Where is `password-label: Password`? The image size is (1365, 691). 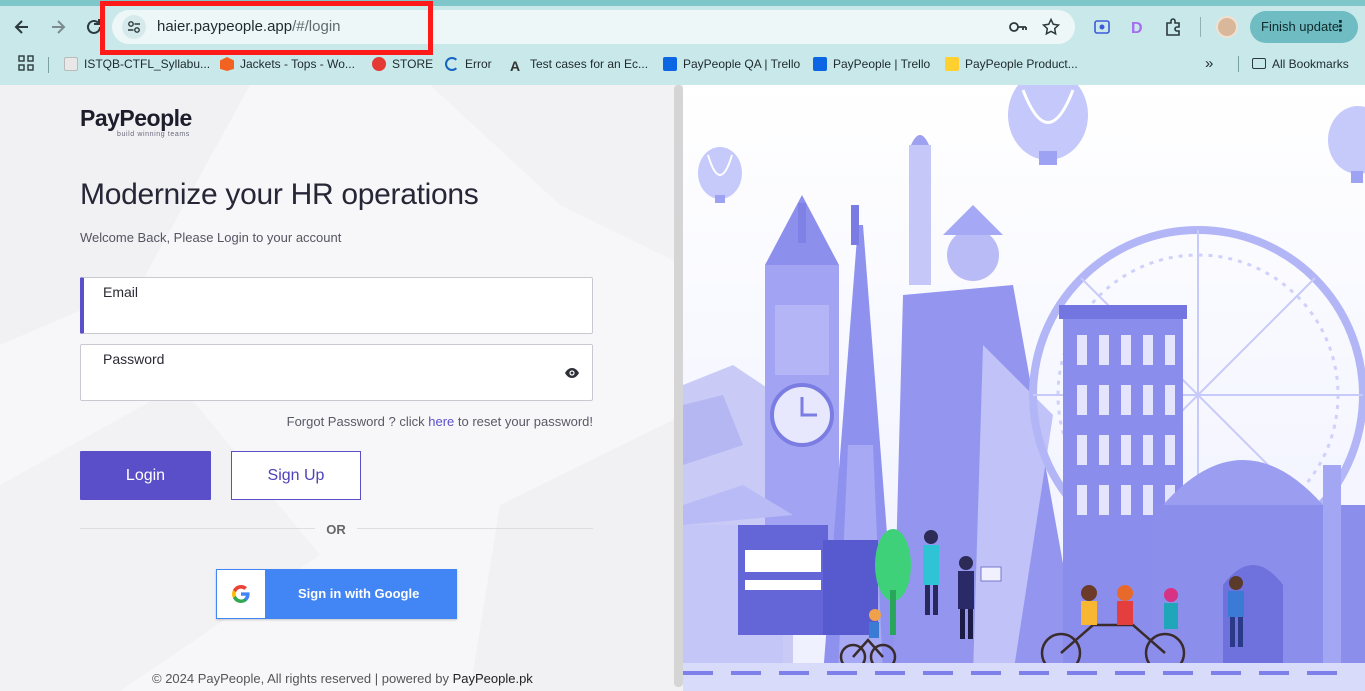 password-label: Password is located at coordinates (134, 359).